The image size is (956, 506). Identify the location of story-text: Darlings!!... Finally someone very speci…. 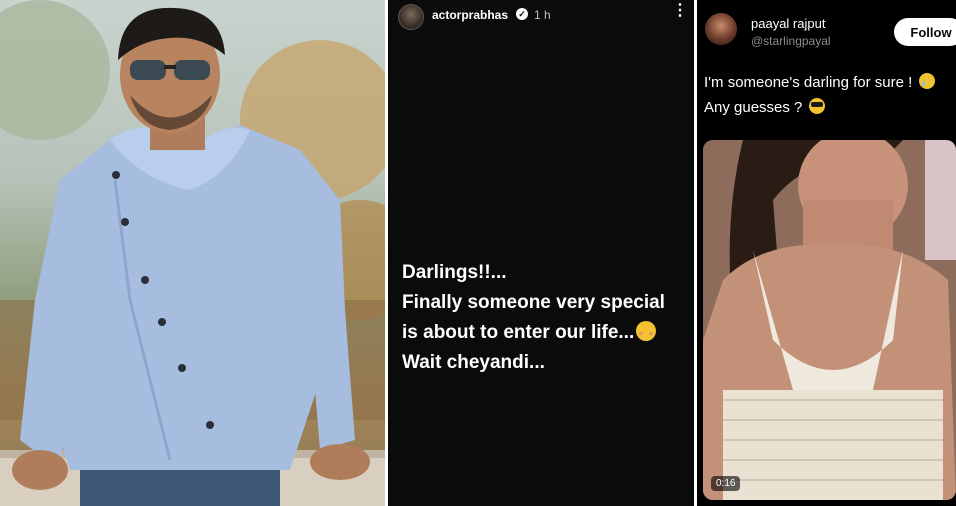
(547, 318).